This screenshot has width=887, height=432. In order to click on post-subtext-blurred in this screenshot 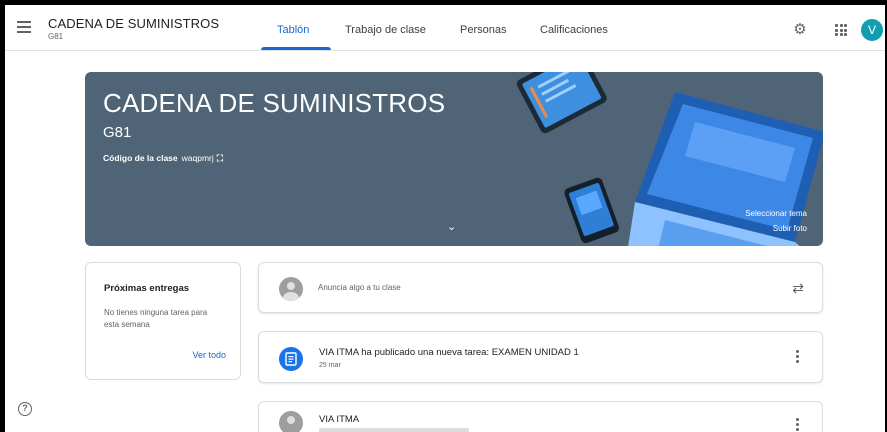, I will do `click(394, 430)`.